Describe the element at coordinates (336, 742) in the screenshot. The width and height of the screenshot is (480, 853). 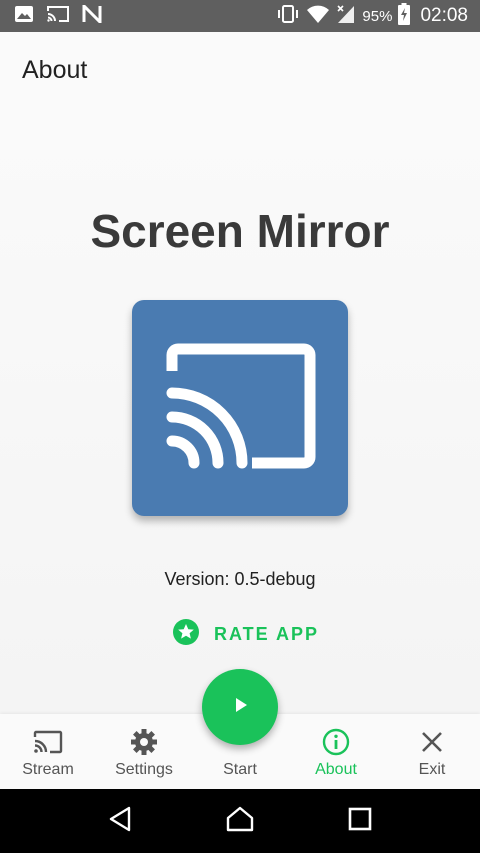
I see `info-icon` at that location.